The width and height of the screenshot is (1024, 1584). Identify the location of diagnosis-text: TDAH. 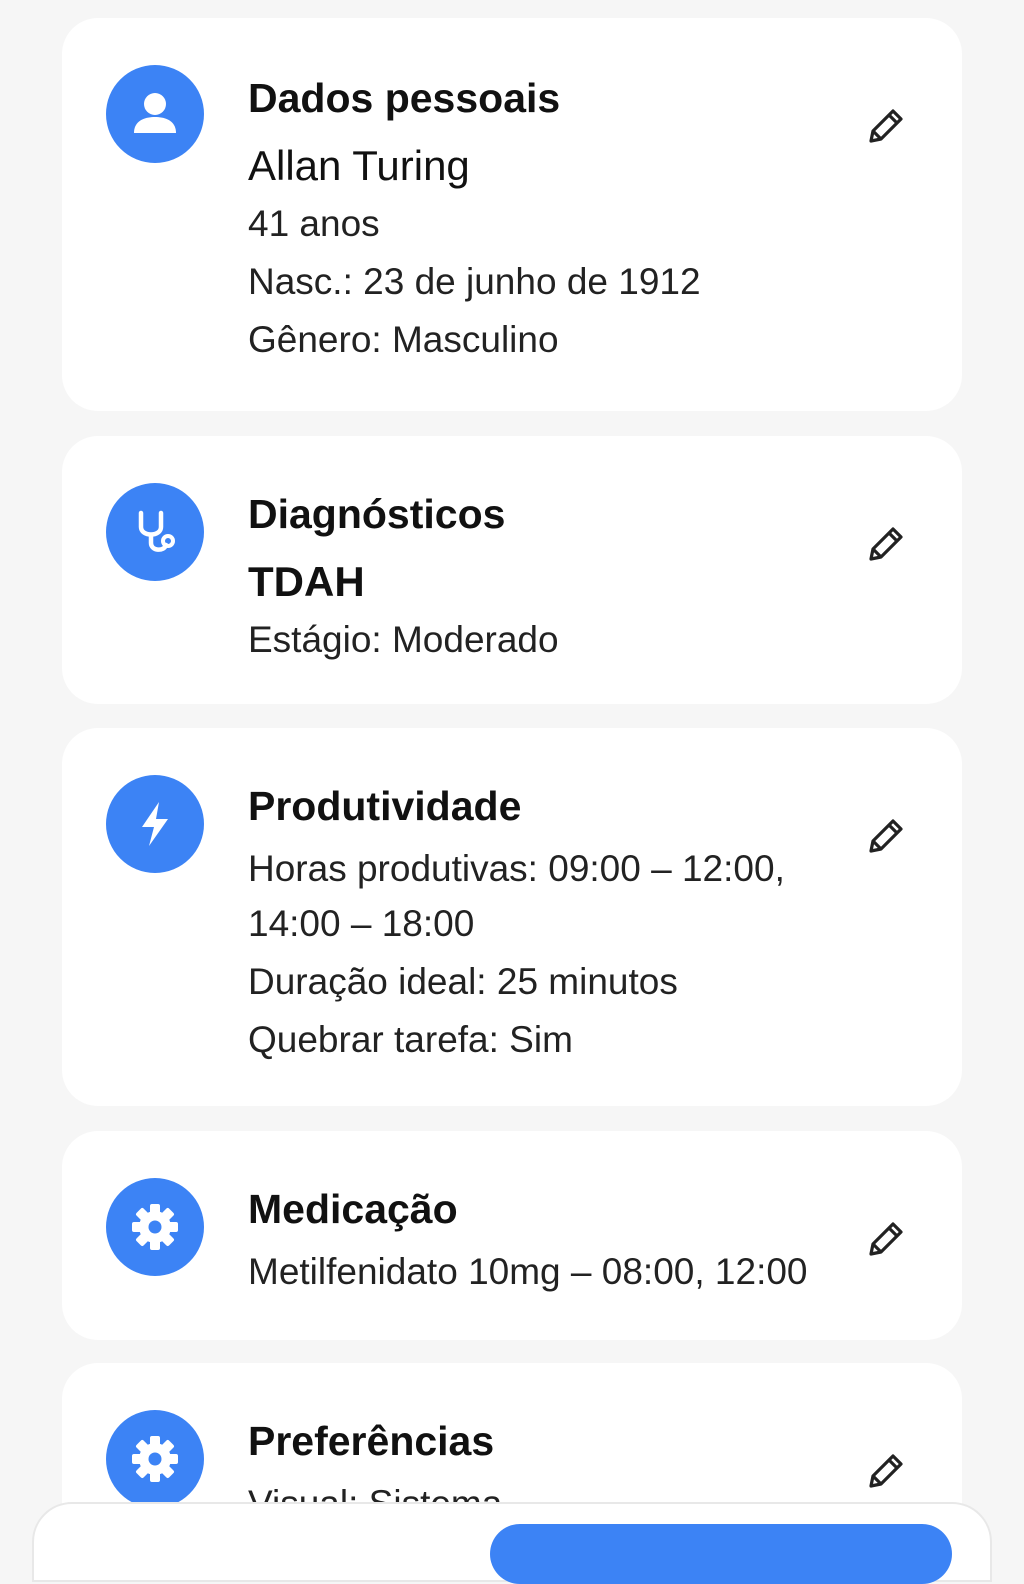
(306, 582).